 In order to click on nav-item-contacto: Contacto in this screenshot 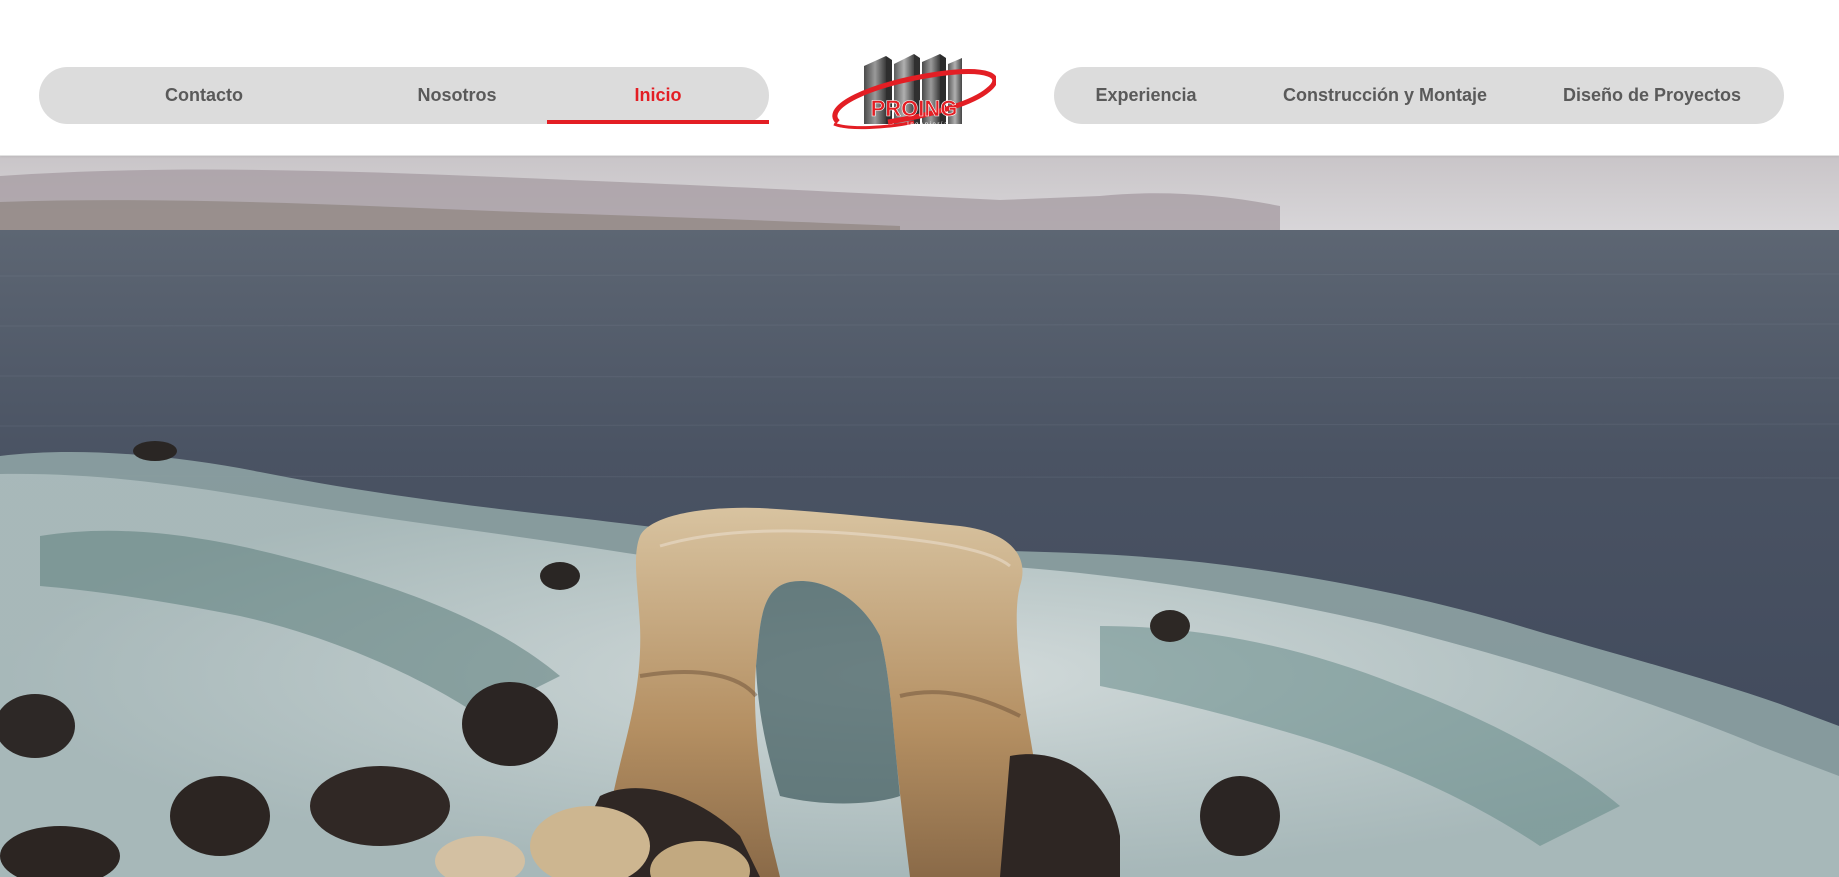, I will do `click(204, 95)`.